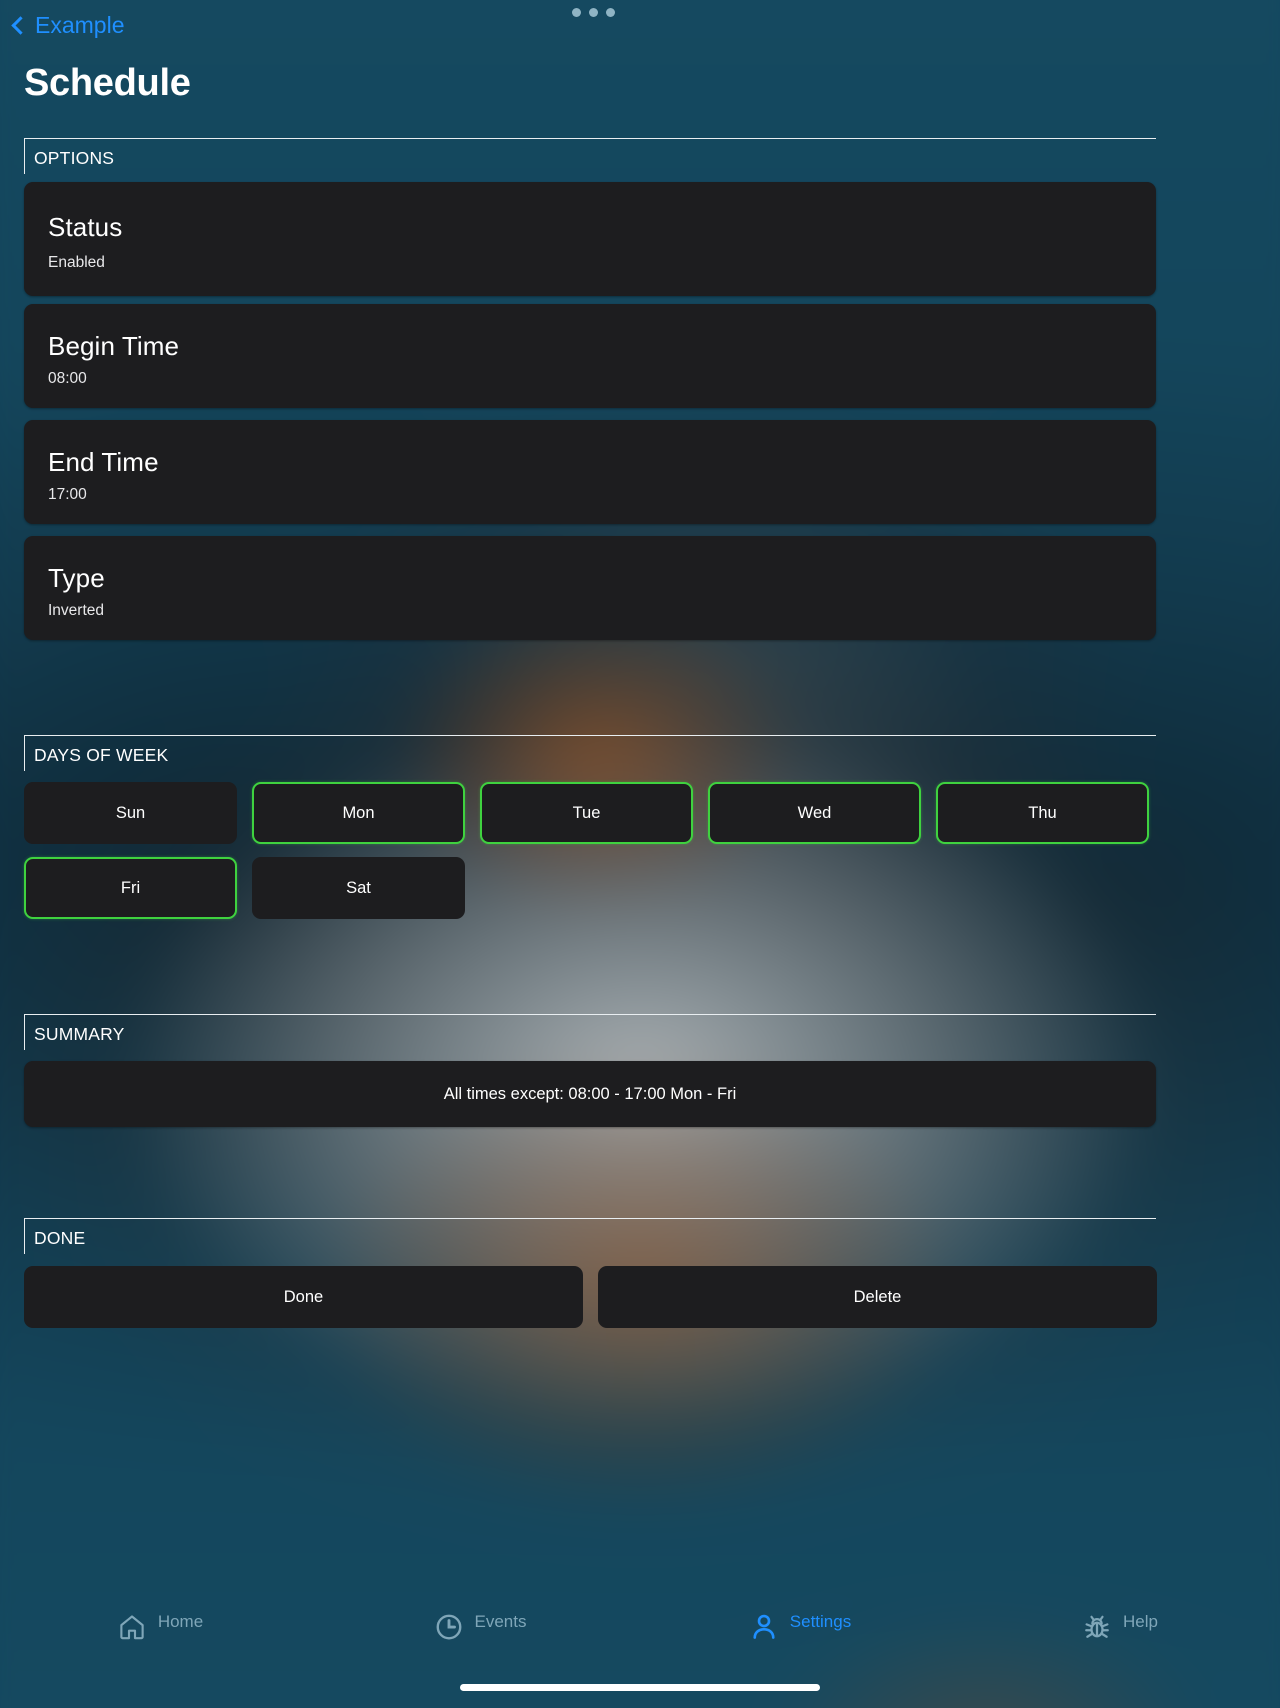 This screenshot has width=1280, height=1708. I want to click on tab-events-label: Events, so click(500, 1621).